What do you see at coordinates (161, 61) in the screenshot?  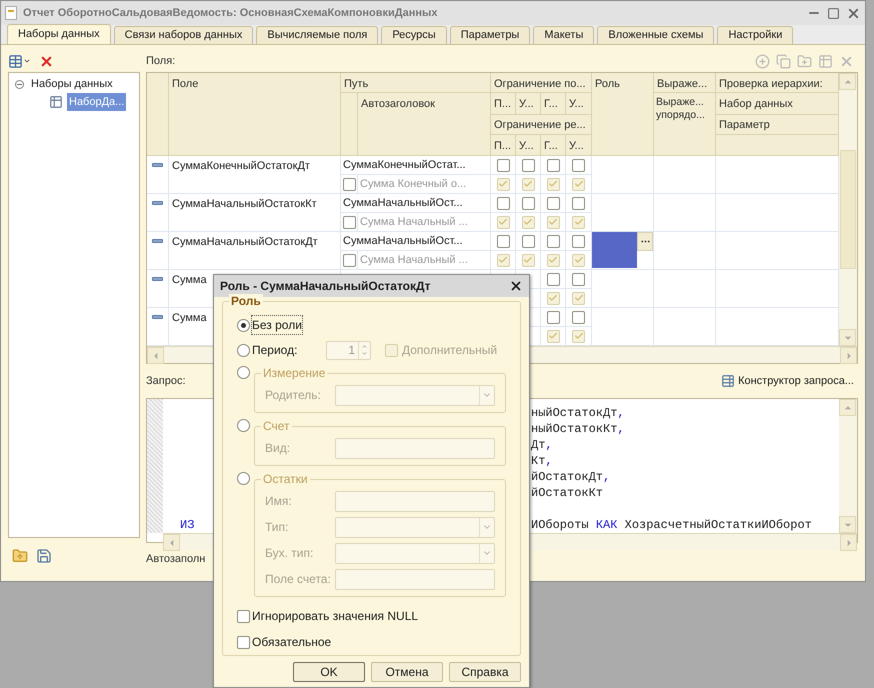 I see `section-label: Поля:` at bounding box center [161, 61].